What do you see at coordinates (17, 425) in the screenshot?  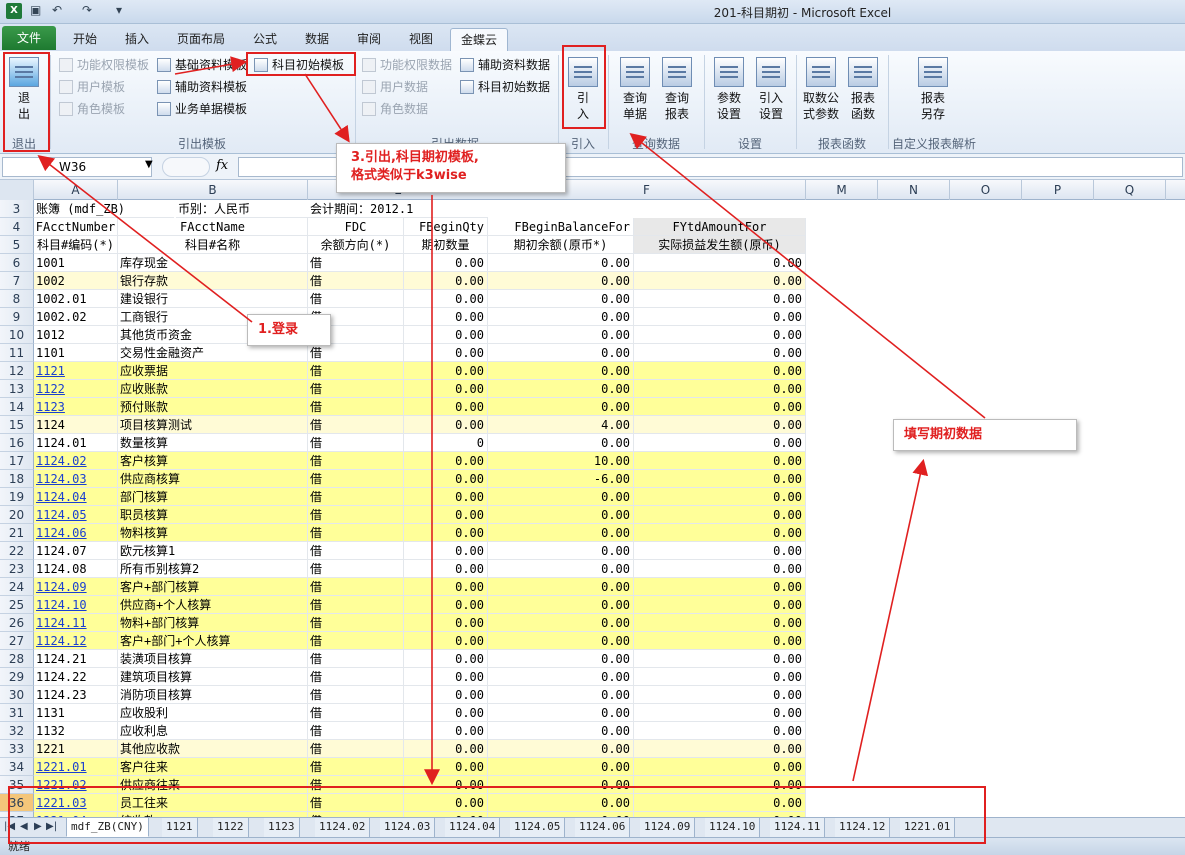 I see `row-header: 15` at bounding box center [17, 425].